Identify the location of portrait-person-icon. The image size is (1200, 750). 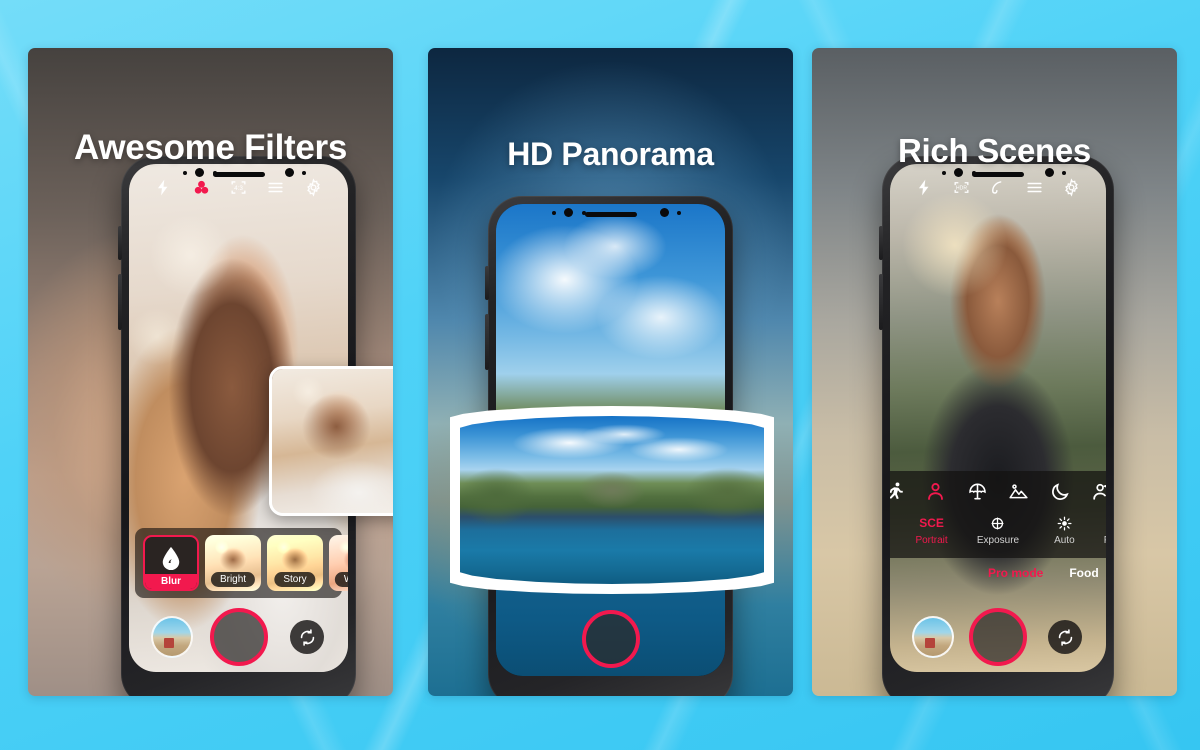
(935, 491).